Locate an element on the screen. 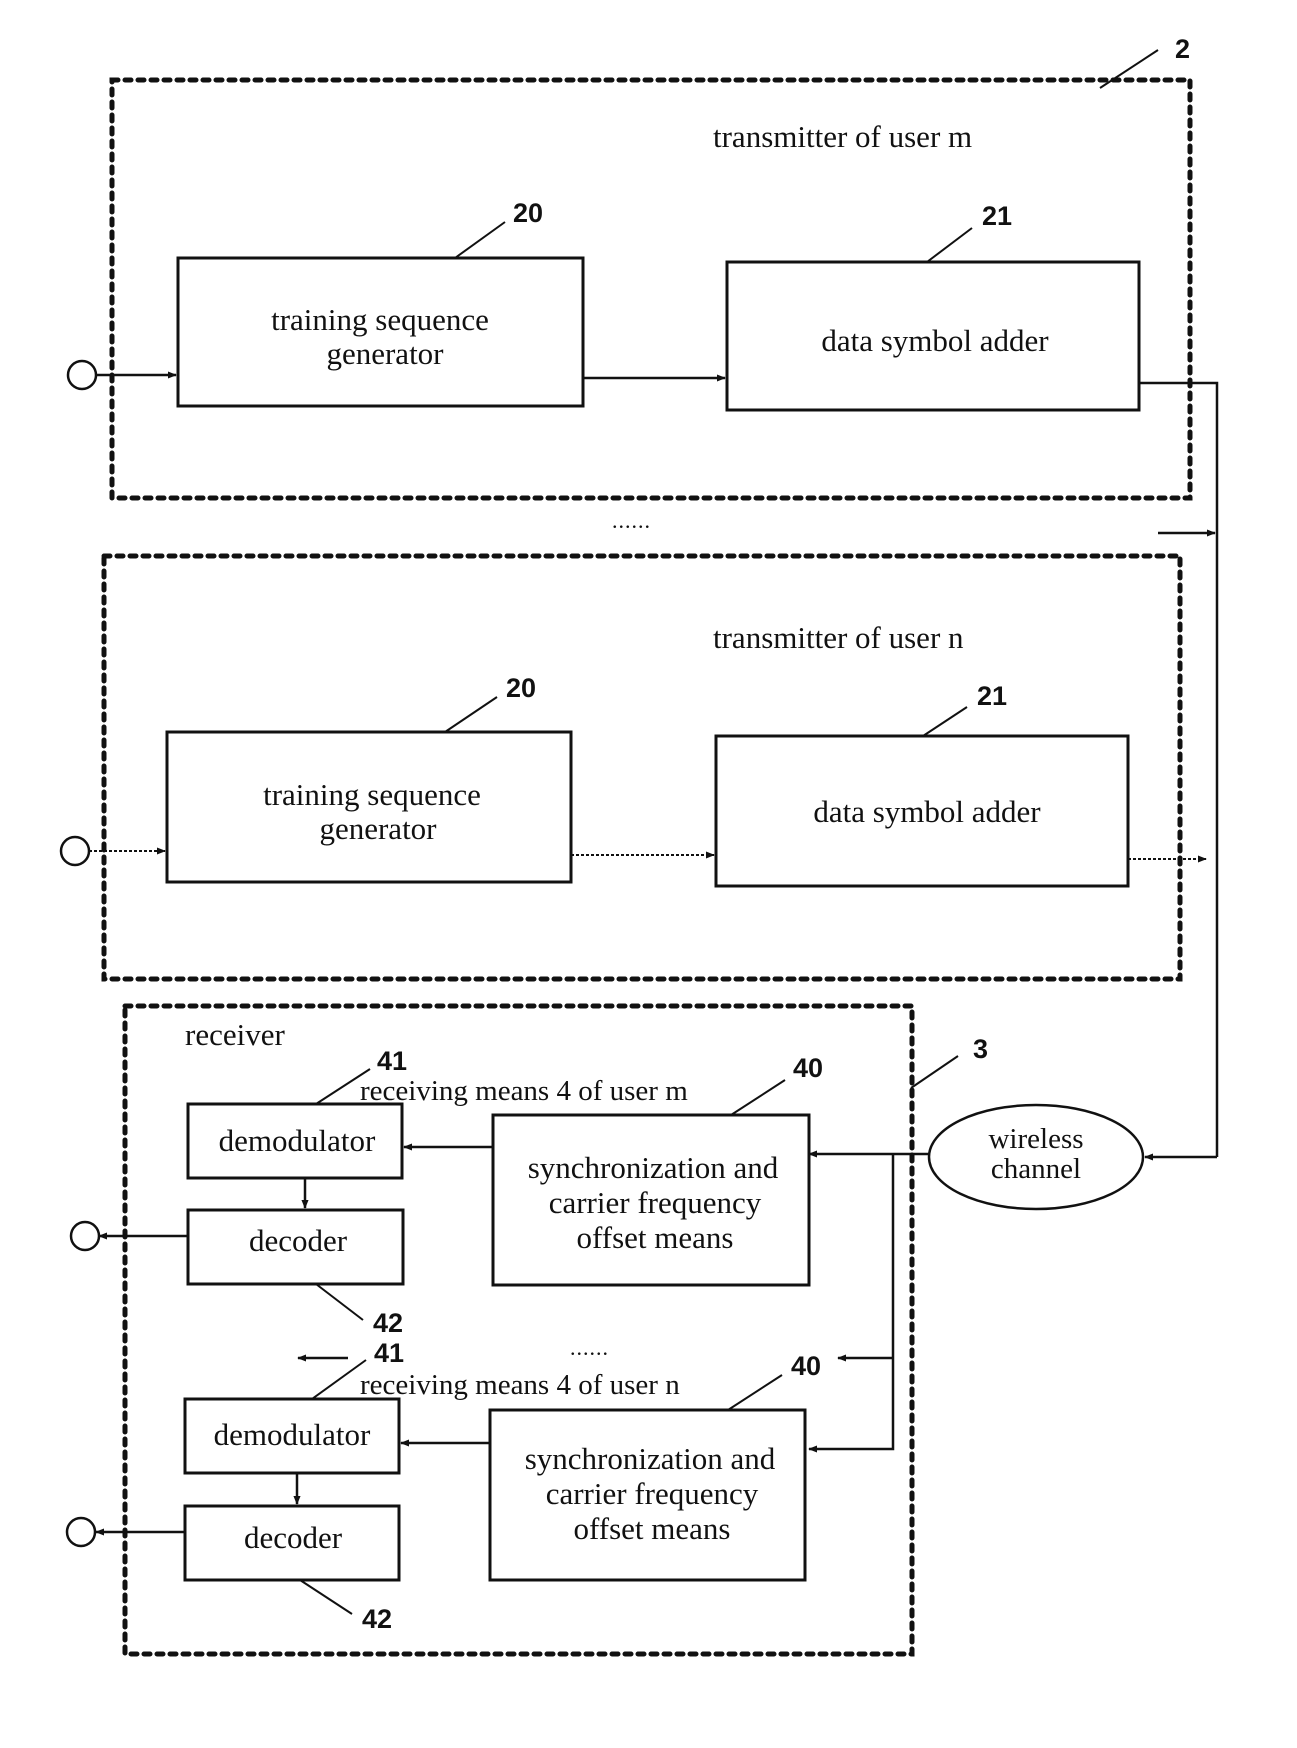  decoder-m: decoder is located at coordinates (295, 1247).